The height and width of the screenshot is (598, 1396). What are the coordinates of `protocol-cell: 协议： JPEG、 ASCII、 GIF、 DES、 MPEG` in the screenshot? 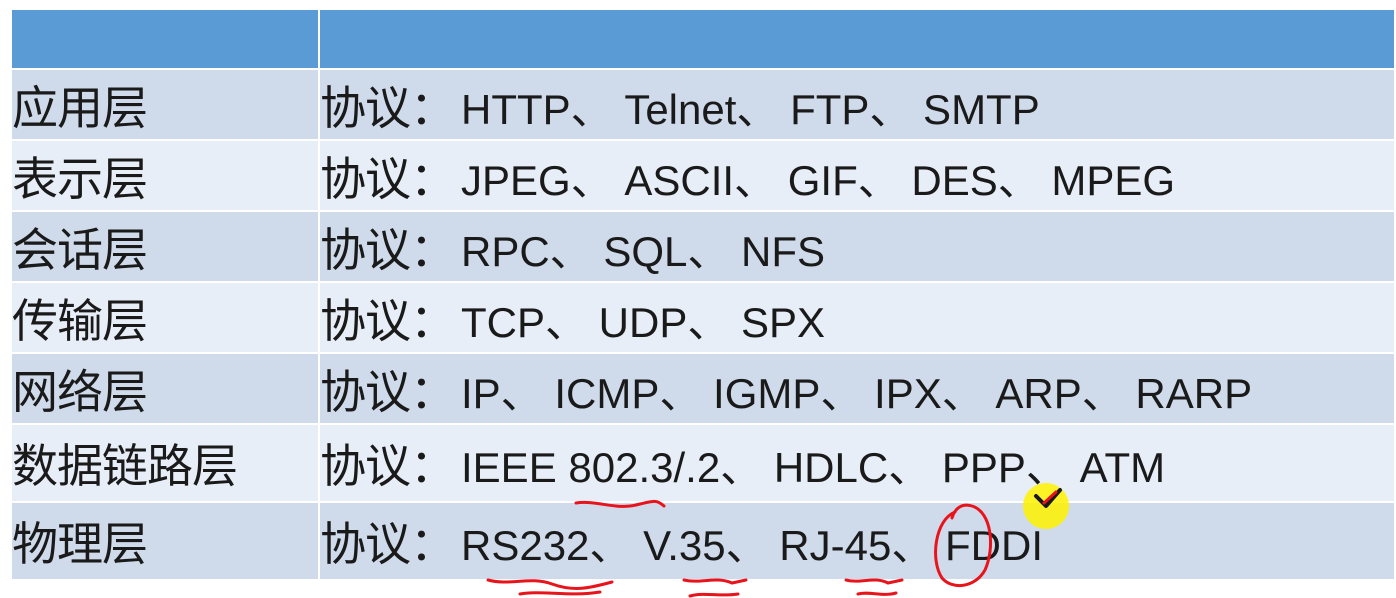 It's located at (857, 175).